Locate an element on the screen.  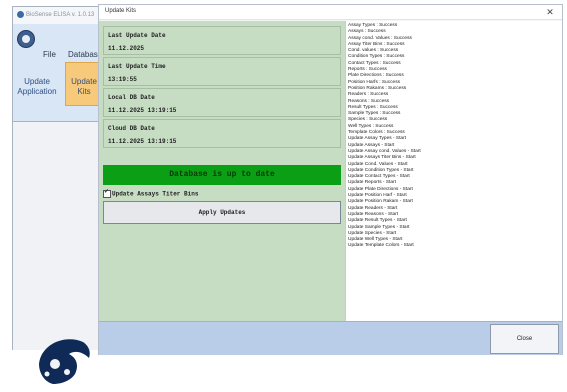
last-update-date-box: Last Update Date 11.12.2025 is located at coordinates (222, 40).